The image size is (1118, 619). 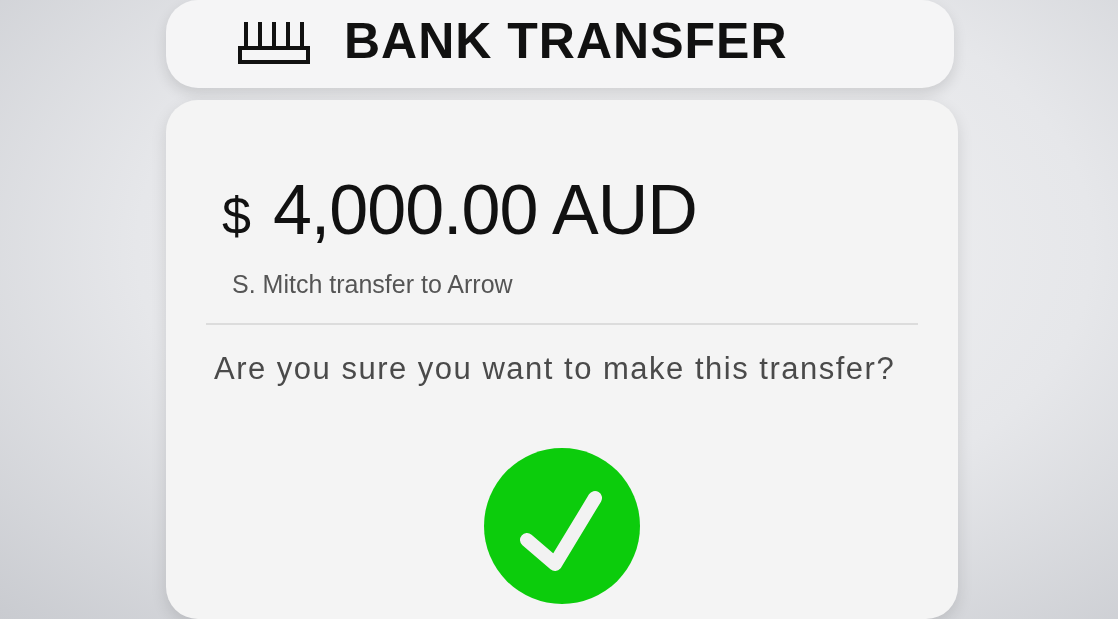 I want to click on header-title: BANK TRANSFER, so click(x=566, y=41).